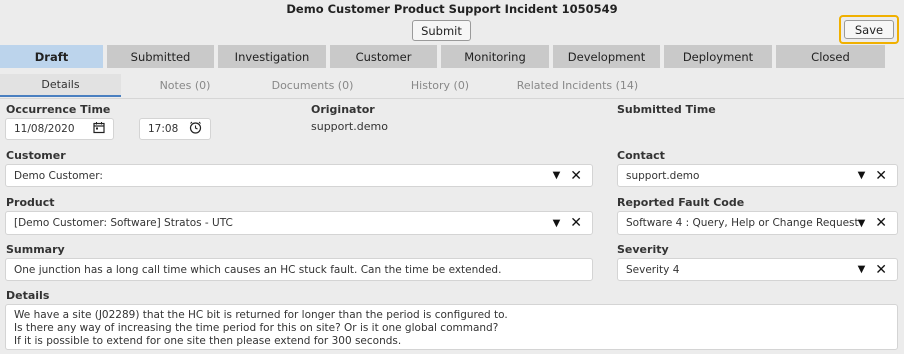 This screenshot has height=354, width=904. What do you see at coordinates (577, 85) in the screenshot?
I see `tab-related-incidents: Related Incidents (14)` at bounding box center [577, 85].